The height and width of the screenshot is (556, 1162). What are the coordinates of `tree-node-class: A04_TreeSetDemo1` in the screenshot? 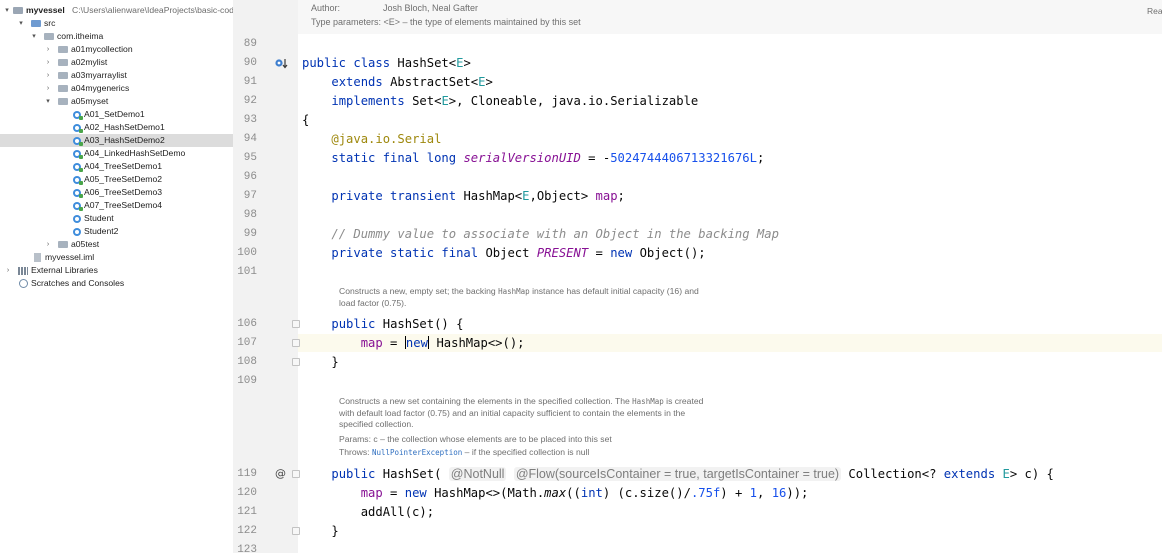 It's located at (116, 166).